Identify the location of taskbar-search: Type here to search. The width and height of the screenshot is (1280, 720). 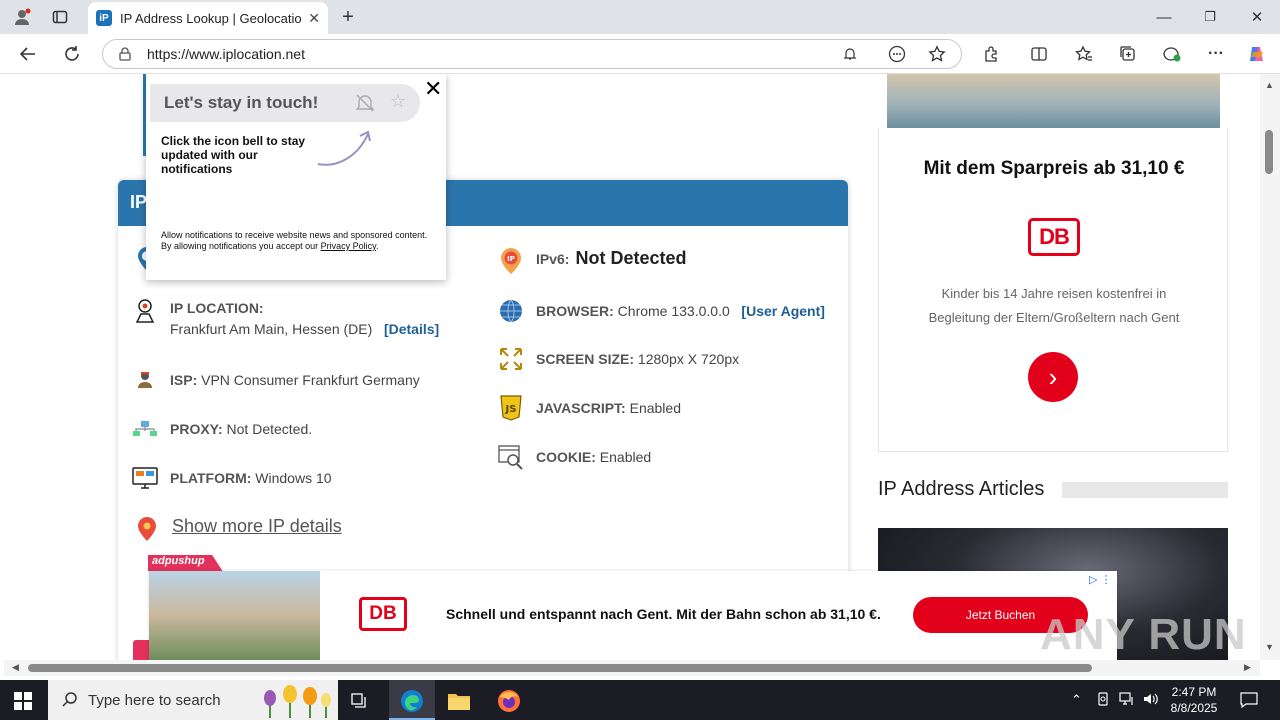
(193, 700).